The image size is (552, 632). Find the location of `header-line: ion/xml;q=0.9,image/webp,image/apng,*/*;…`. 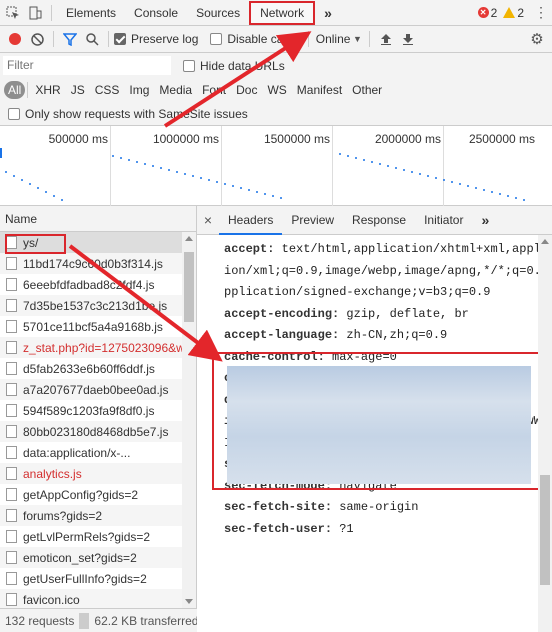

header-line: ion/xml;q=0.9,image/webp,image/apng,*/*;… is located at coordinates (388, 272).